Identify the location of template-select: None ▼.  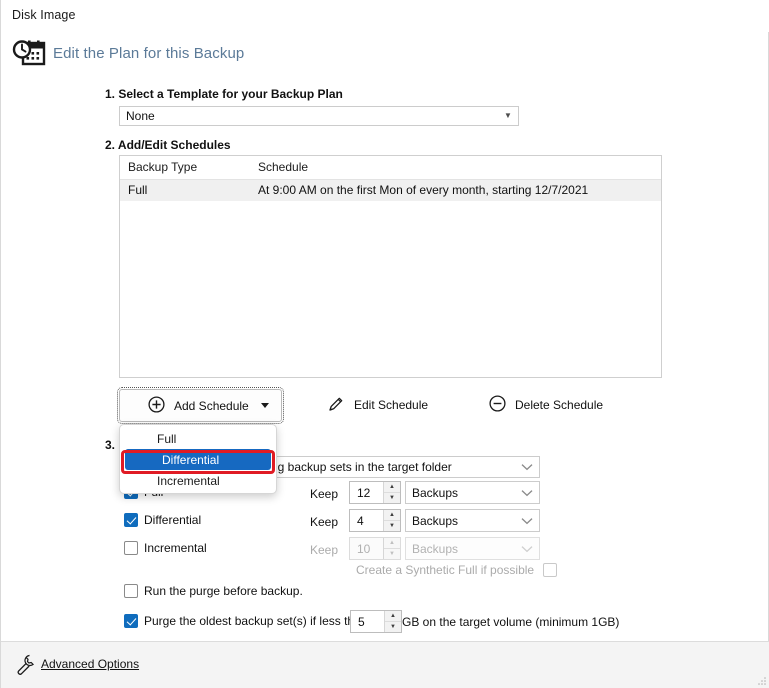
(319, 116).